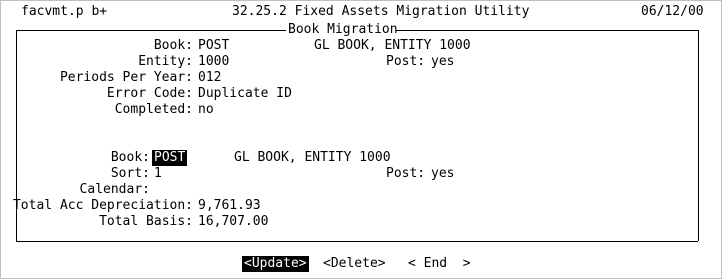  Describe the element at coordinates (151, 30) in the screenshot. I see `frame-top-border-left` at that location.